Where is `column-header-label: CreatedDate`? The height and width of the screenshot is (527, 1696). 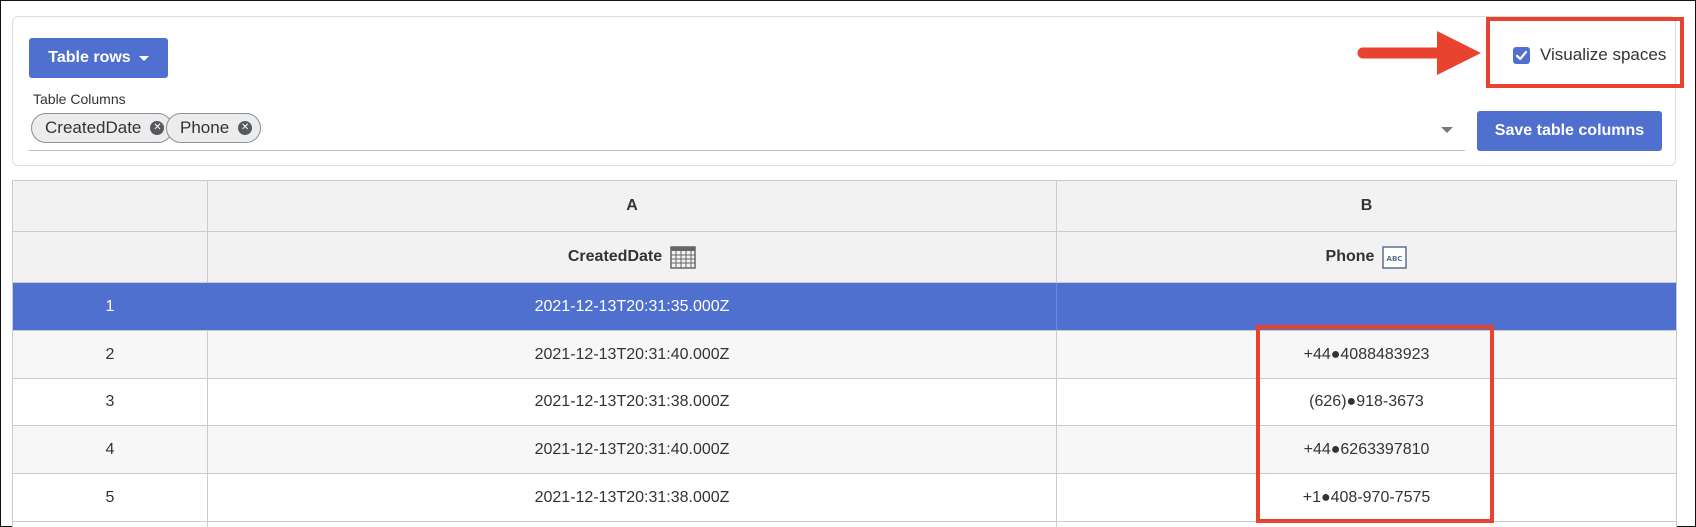 column-header-label: CreatedDate is located at coordinates (615, 256).